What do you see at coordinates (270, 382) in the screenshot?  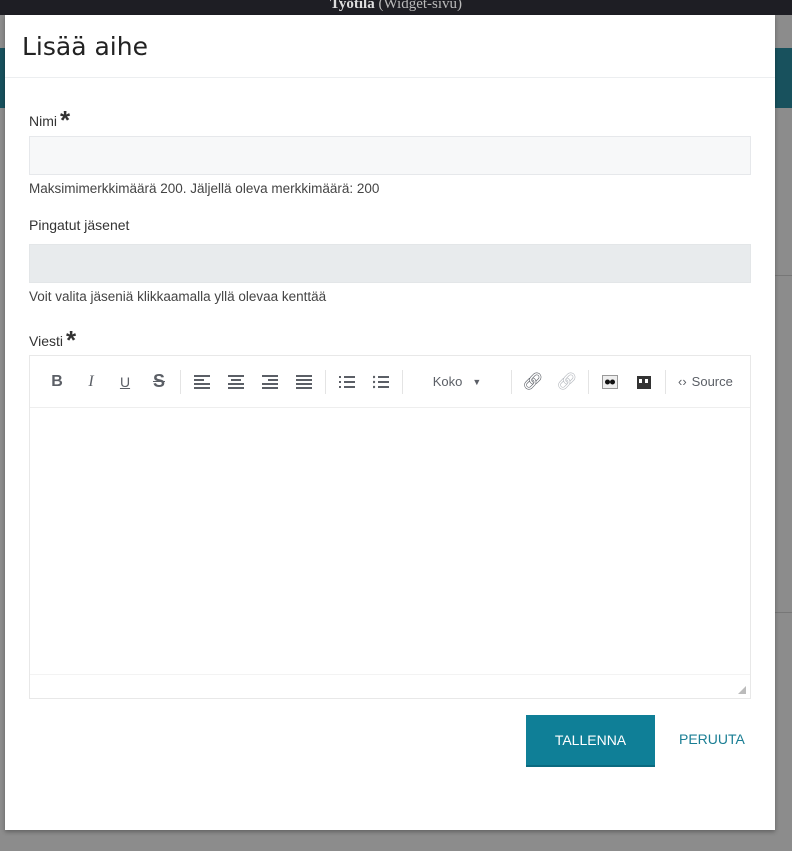 I see `align-right-icon` at bounding box center [270, 382].